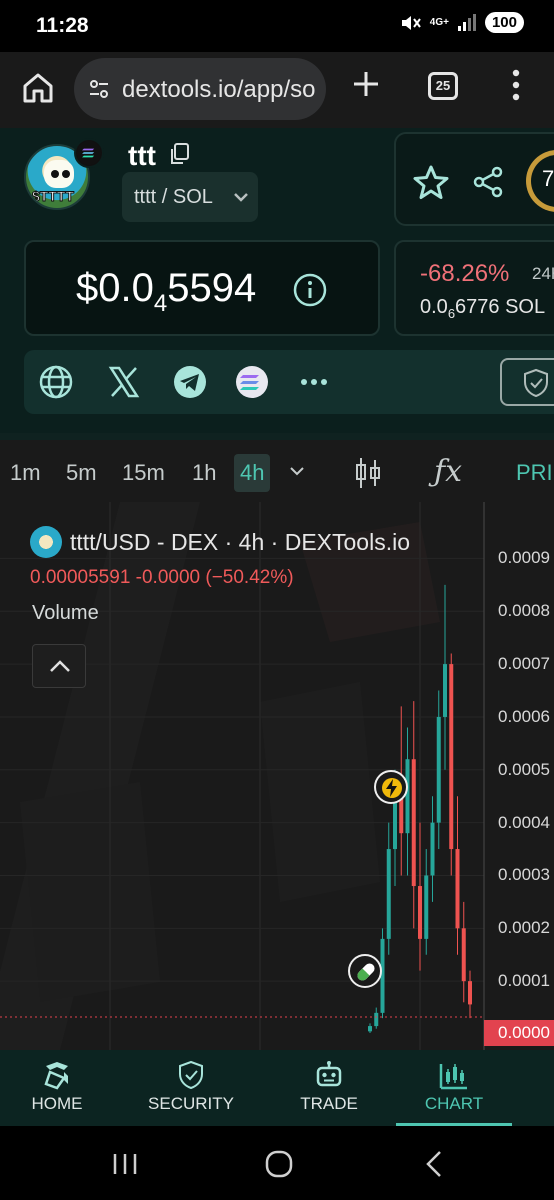  I want to click on event-marker-pill, so click(365, 971).